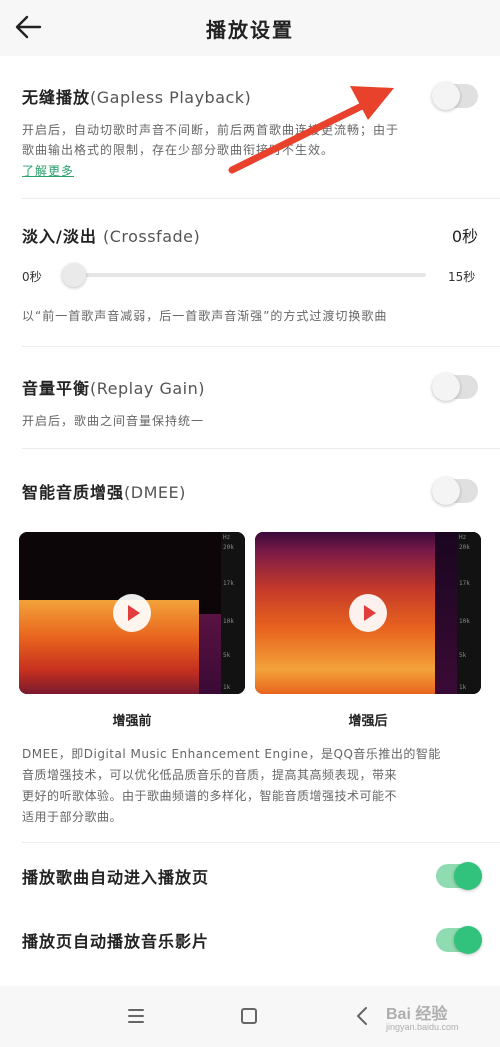 The width and height of the screenshot is (500, 1047). I want to click on gapless-desc-line1: 开启后，自动切歌时声音不间断，前后两首歌曲连接更流畅；由于, so click(211, 130).